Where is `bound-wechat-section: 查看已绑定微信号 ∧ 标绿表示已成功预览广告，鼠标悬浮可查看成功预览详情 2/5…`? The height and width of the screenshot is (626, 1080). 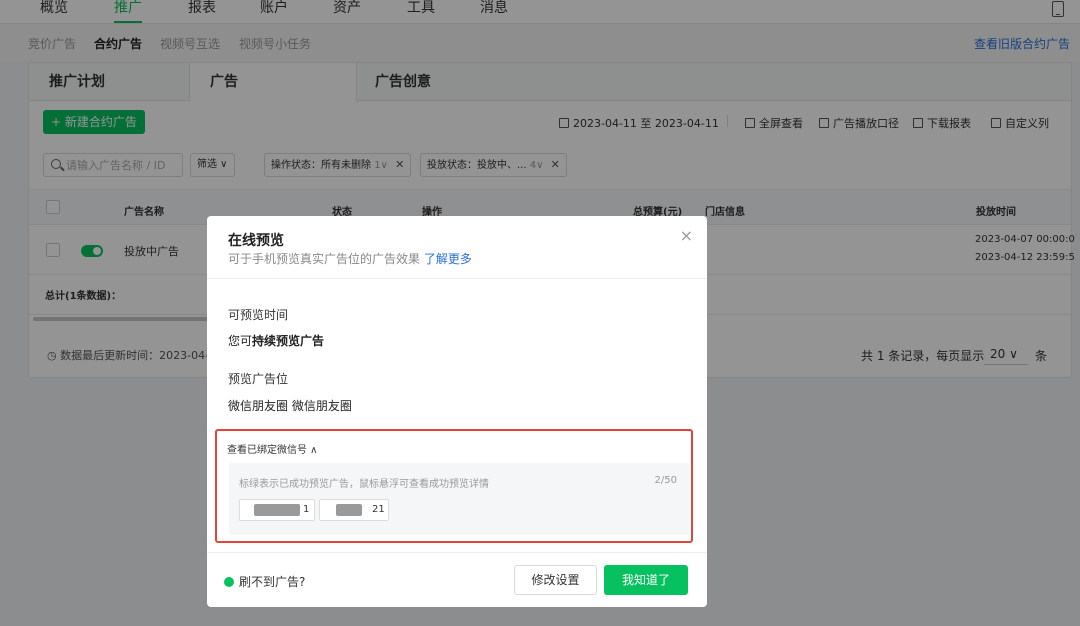
bound-wechat-section: 查看已绑定微信号 ∧ 标绿表示已成功预览广告，鼠标悬浮可查看成功预览详情 2/5… is located at coordinates (454, 486).